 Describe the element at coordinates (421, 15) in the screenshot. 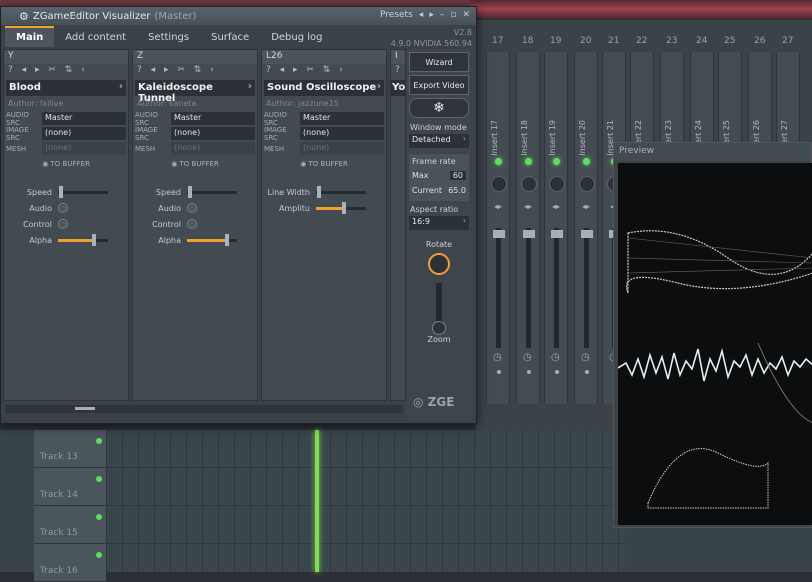

I see `prev-preset-icon: ◂` at that location.